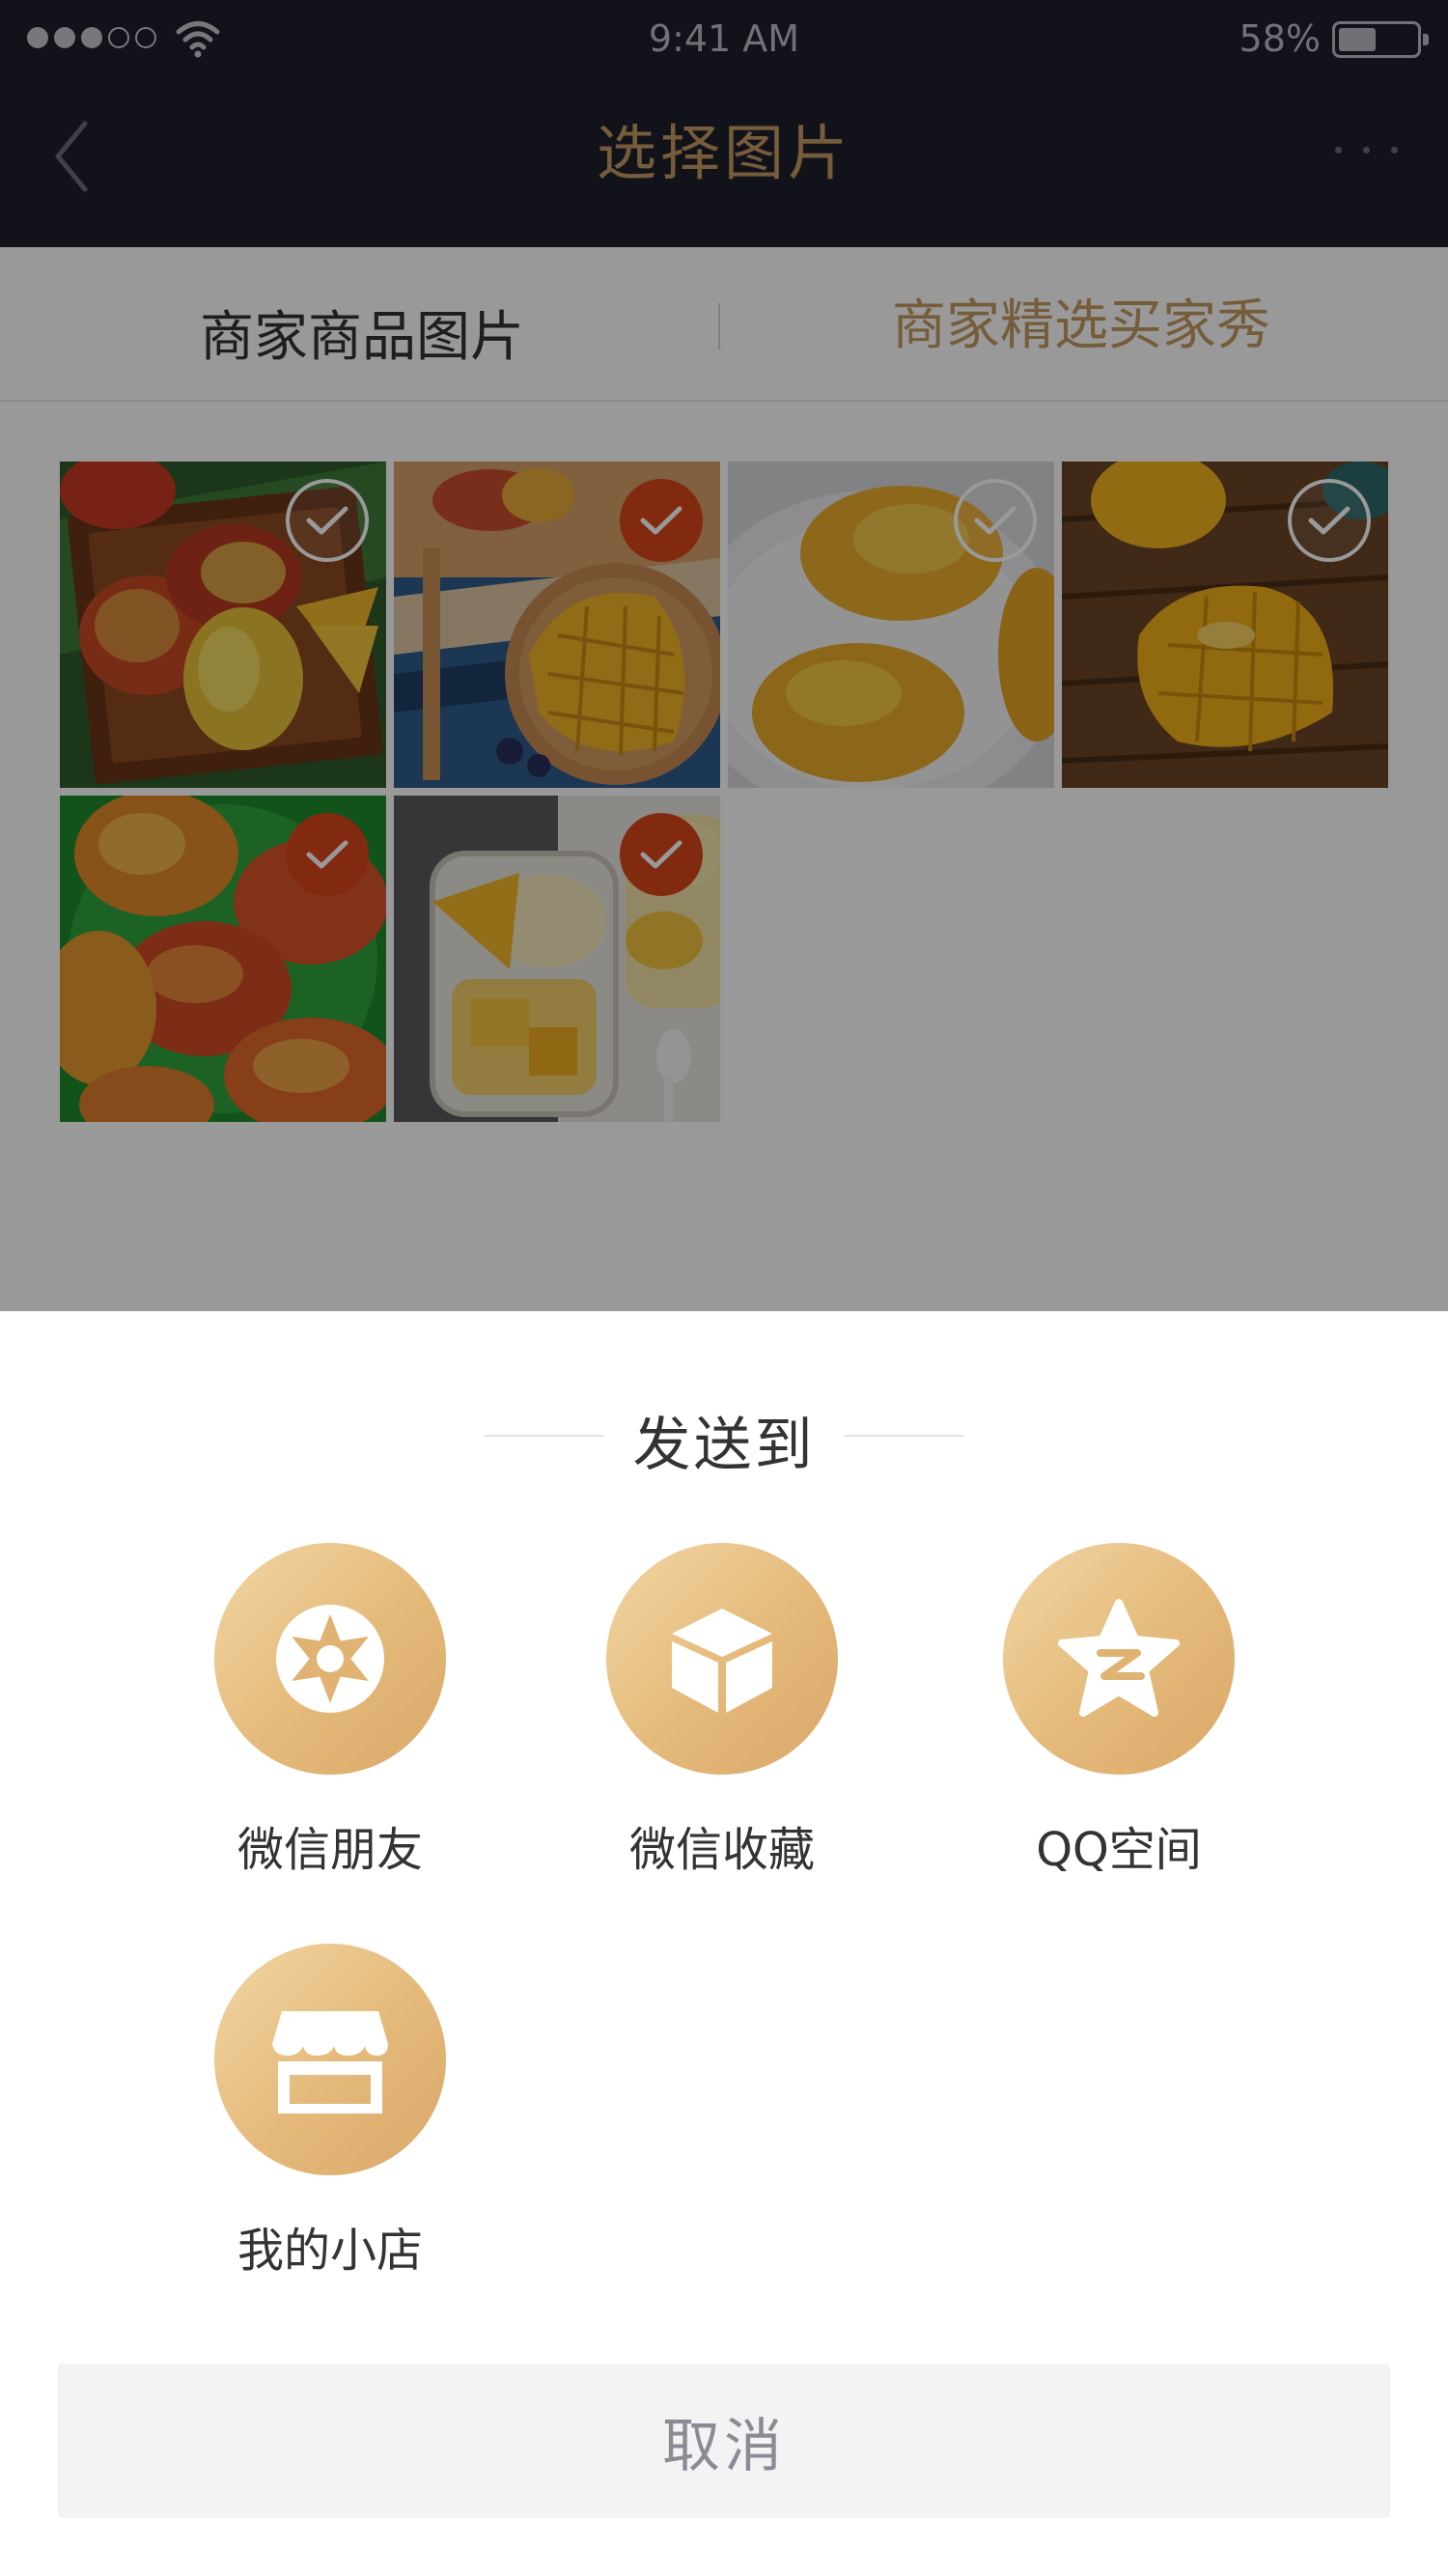 The width and height of the screenshot is (1448, 2576). I want to click on share-item-label: QQ空间, so click(1119, 1850).